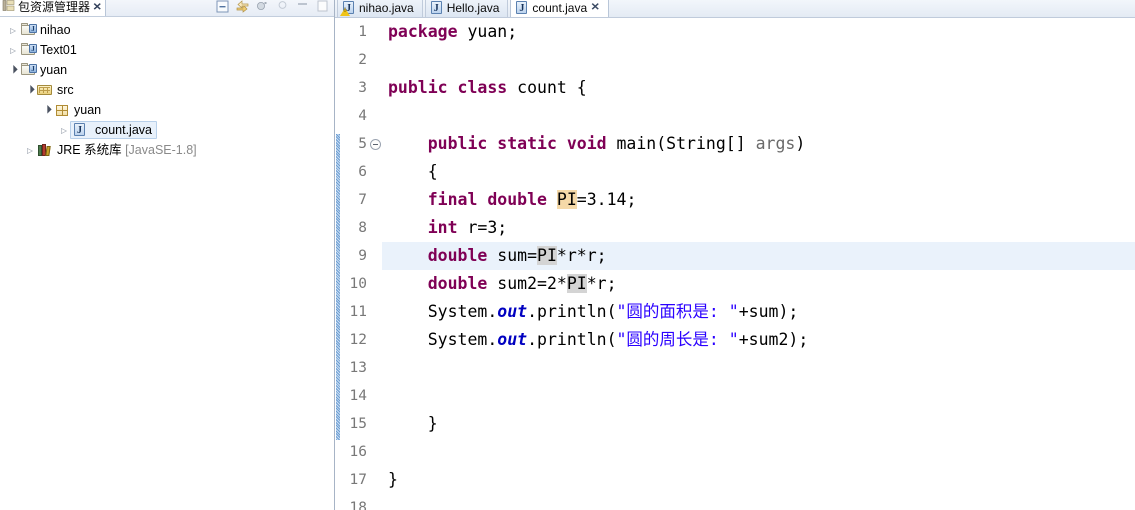 The width and height of the screenshot is (1135, 510). I want to click on line-number: 14, so click(358, 395).